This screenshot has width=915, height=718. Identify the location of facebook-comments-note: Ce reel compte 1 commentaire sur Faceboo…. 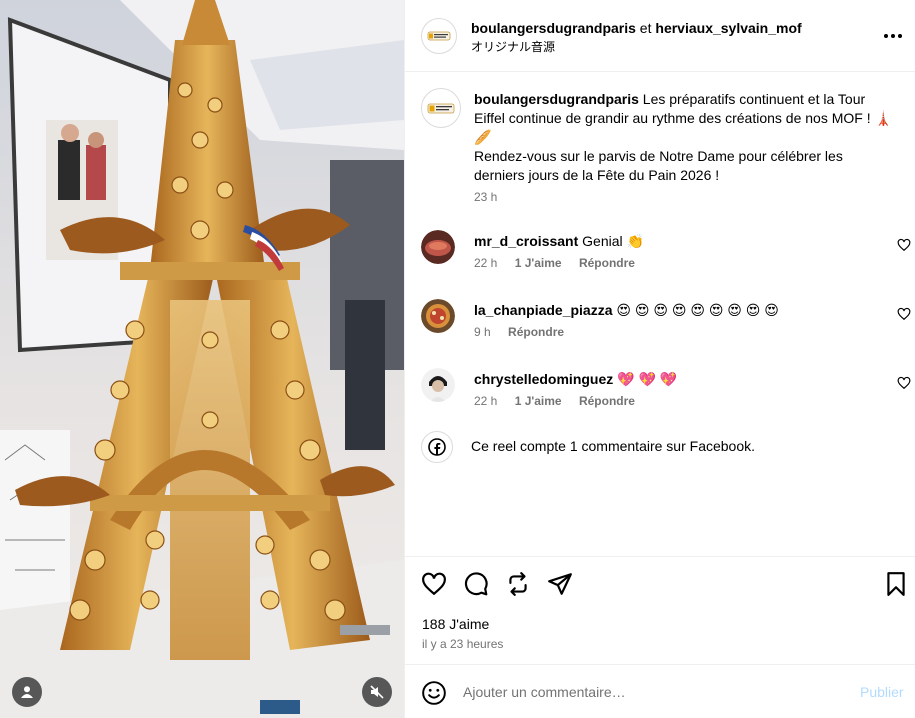
(661, 447).